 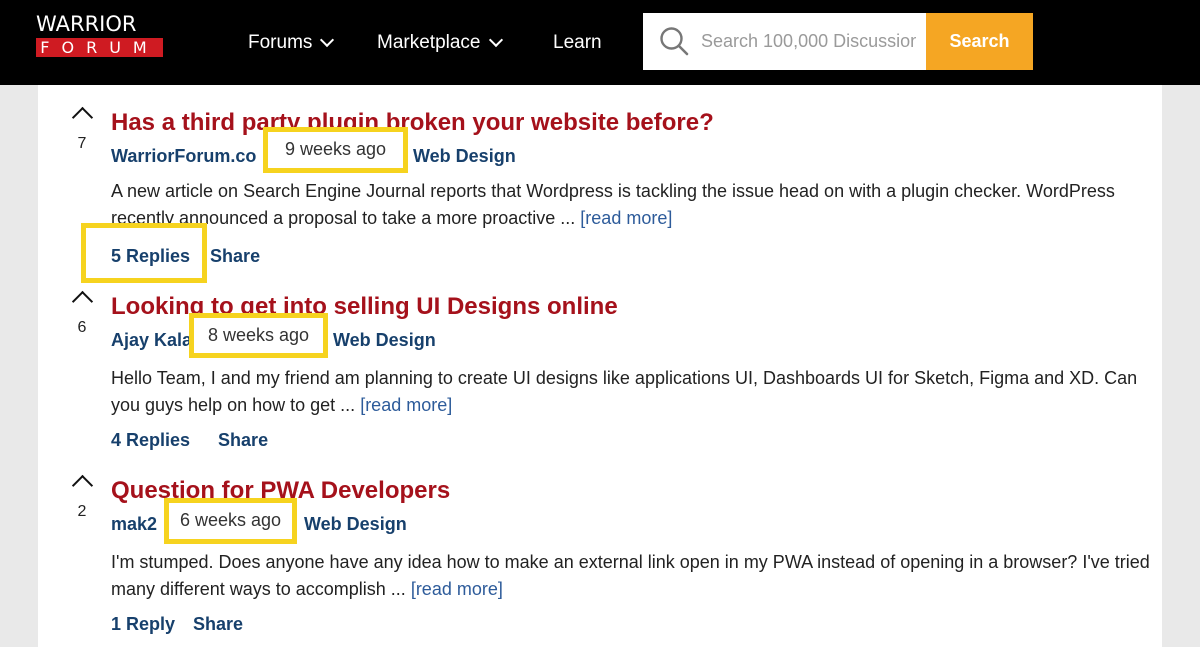 I want to click on replies-highlight, so click(x=144, y=253).